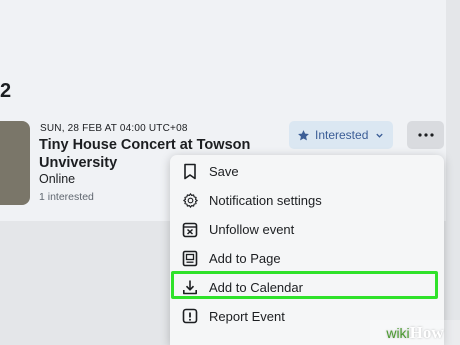  I want to click on highlight-box, so click(304, 285).